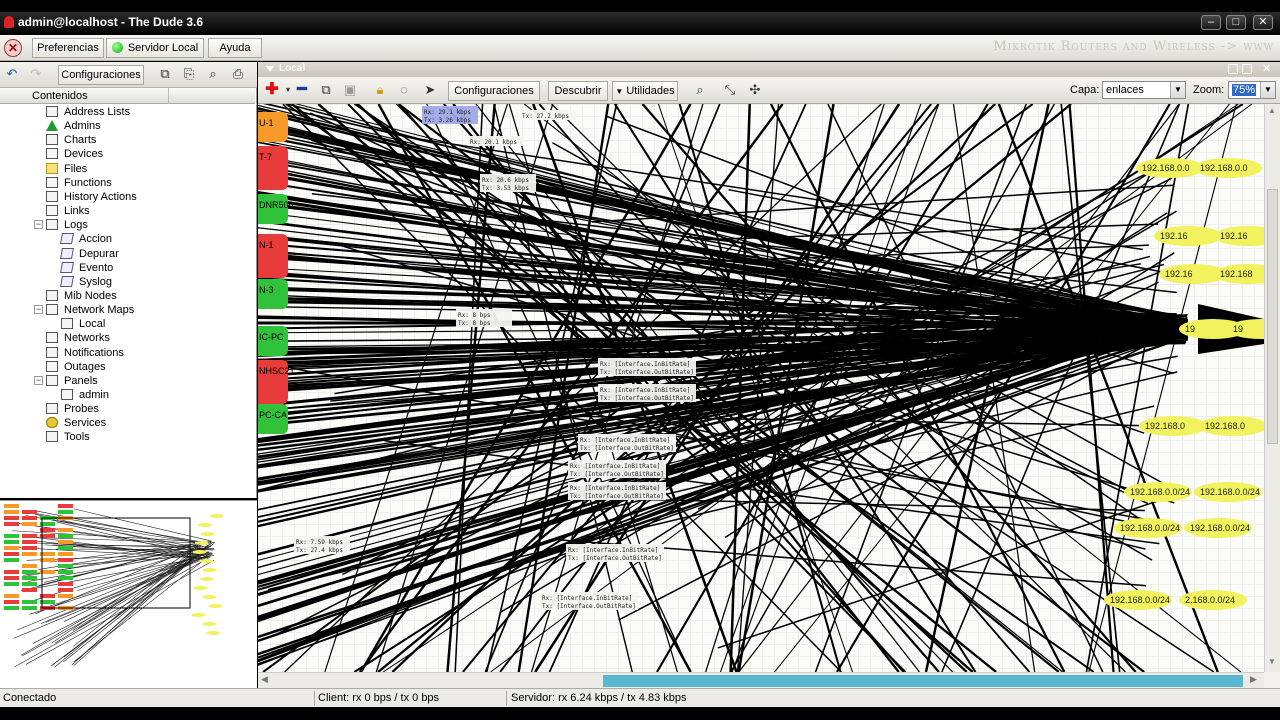 This screenshot has width=1280, height=720. Describe the element at coordinates (74, 154) in the screenshot. I see `tree-item-devices: Devices` at that location.